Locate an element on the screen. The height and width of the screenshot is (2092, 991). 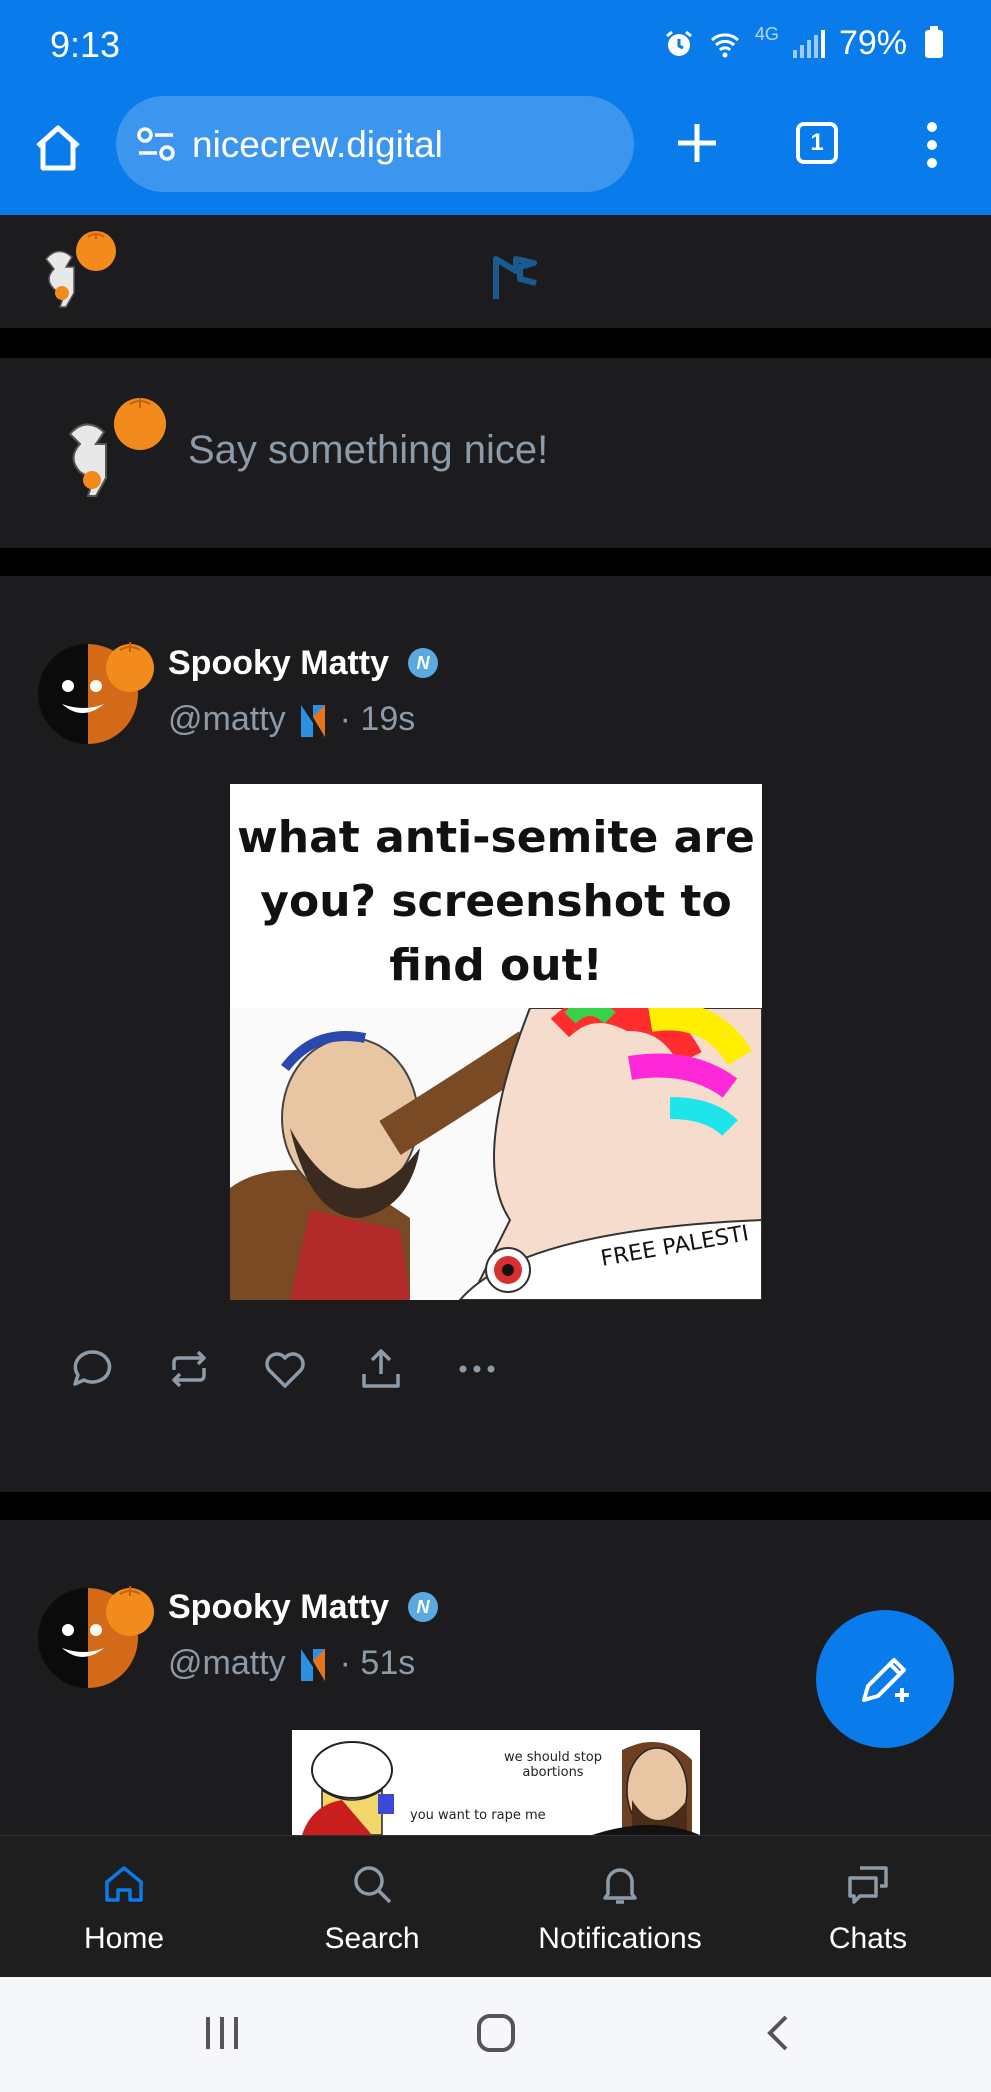
post-time: · 51s is located at coordinates (378, 1663).